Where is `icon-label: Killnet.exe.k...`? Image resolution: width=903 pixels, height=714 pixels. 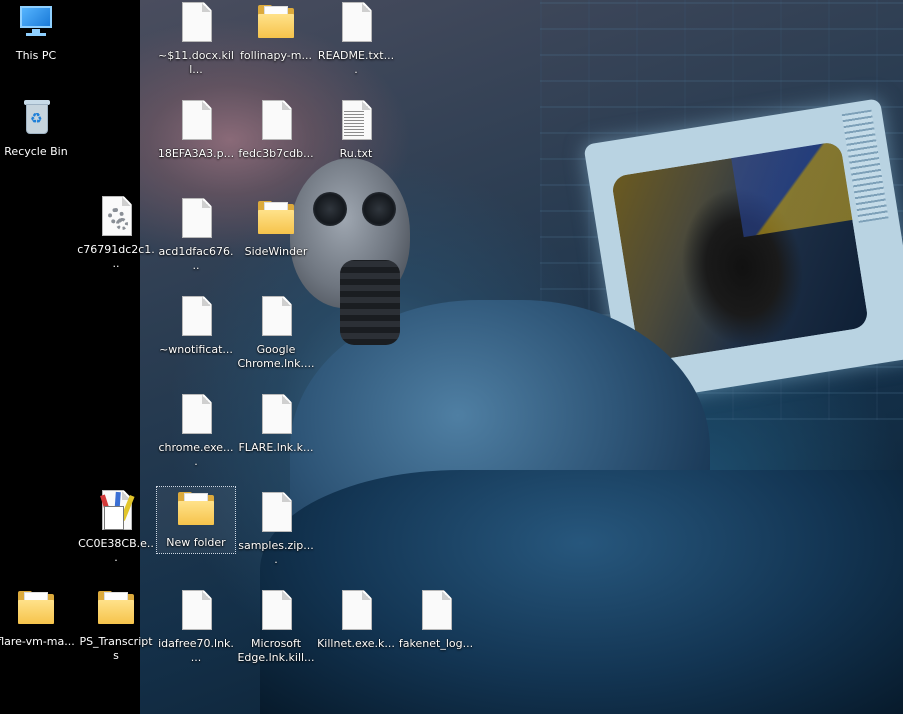 icon-label: Killnet.exe.k... is located at coordinates (356, 643).